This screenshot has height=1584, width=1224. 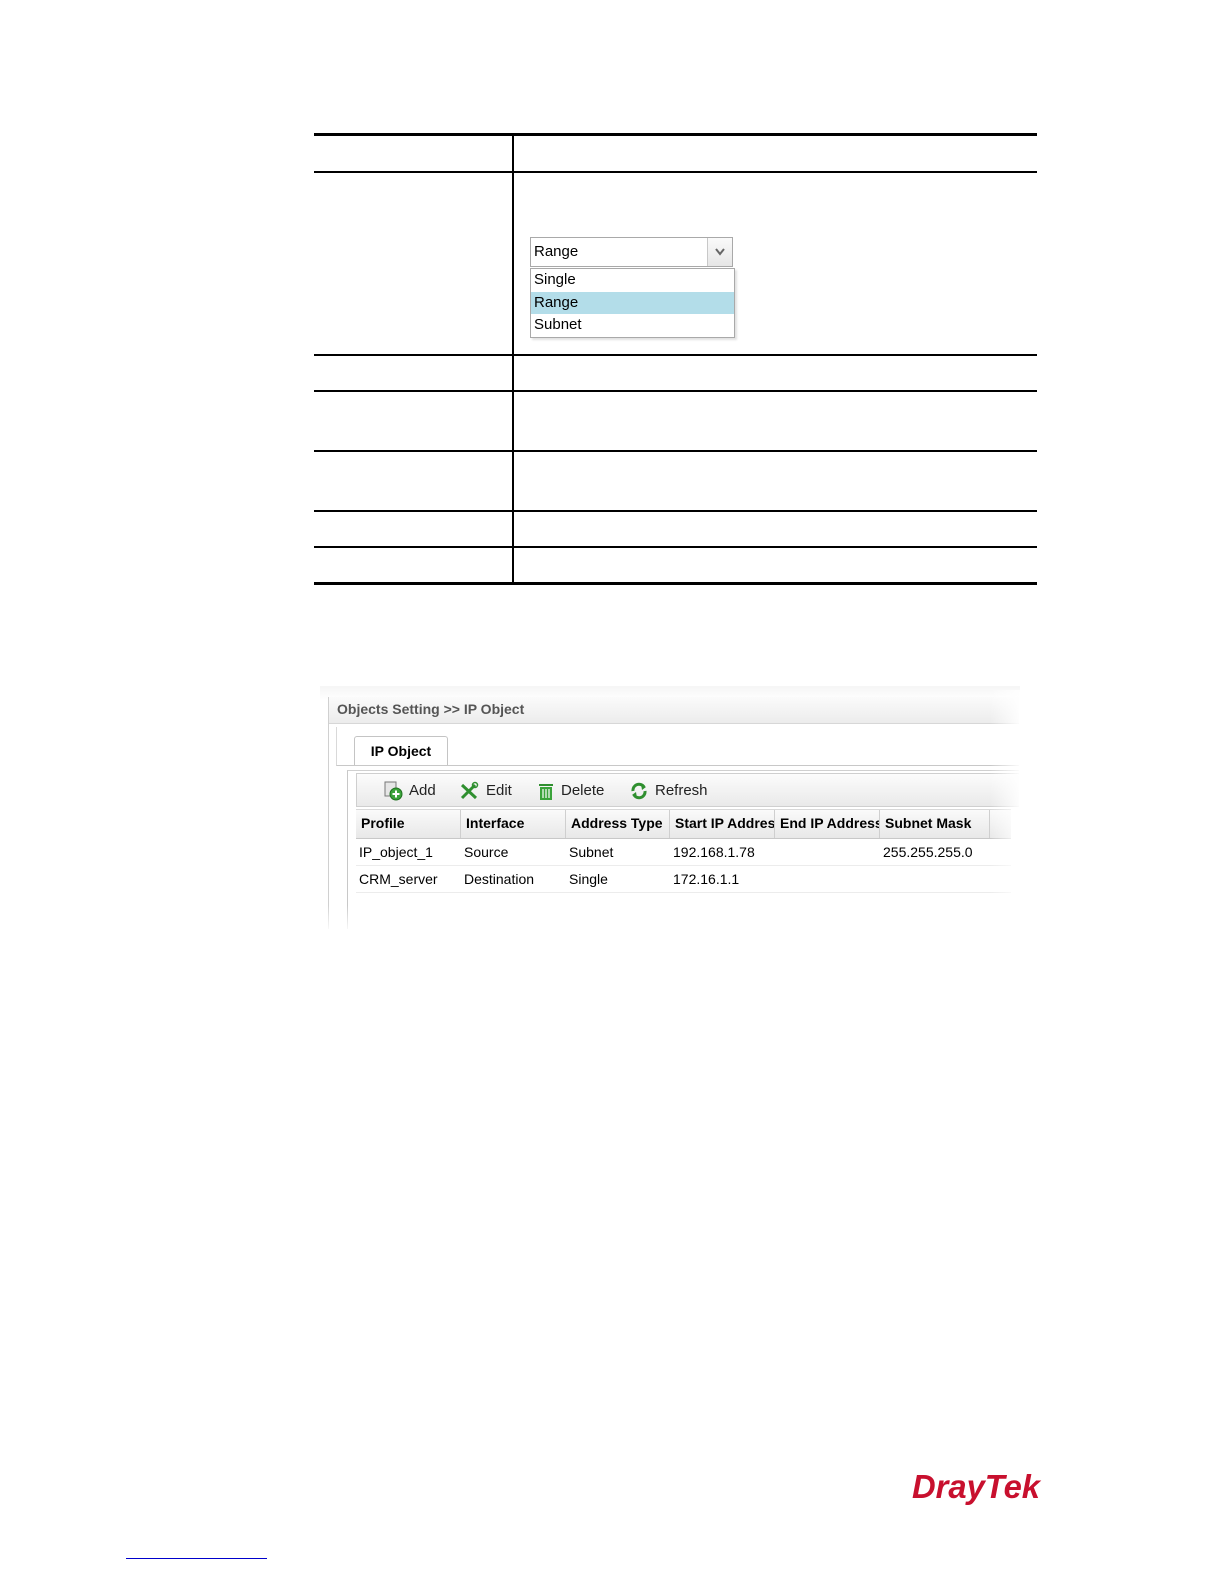 I want to click on logo-text: DrayTek, so click(x=977, y=1486).